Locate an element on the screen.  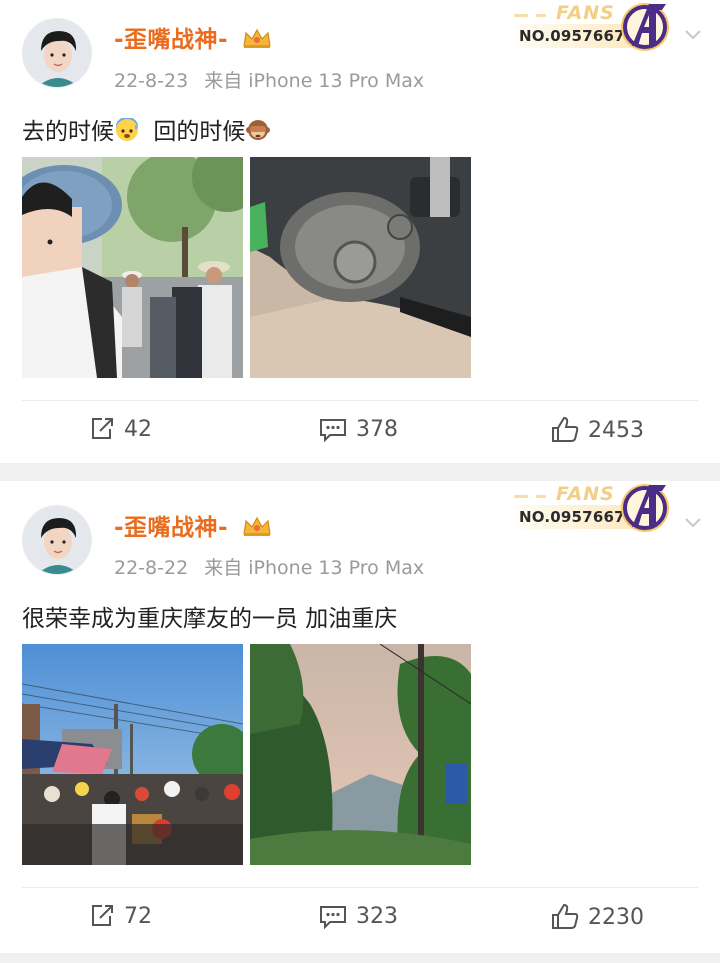
comment-button: 323 is located at coordinates (358, 916).